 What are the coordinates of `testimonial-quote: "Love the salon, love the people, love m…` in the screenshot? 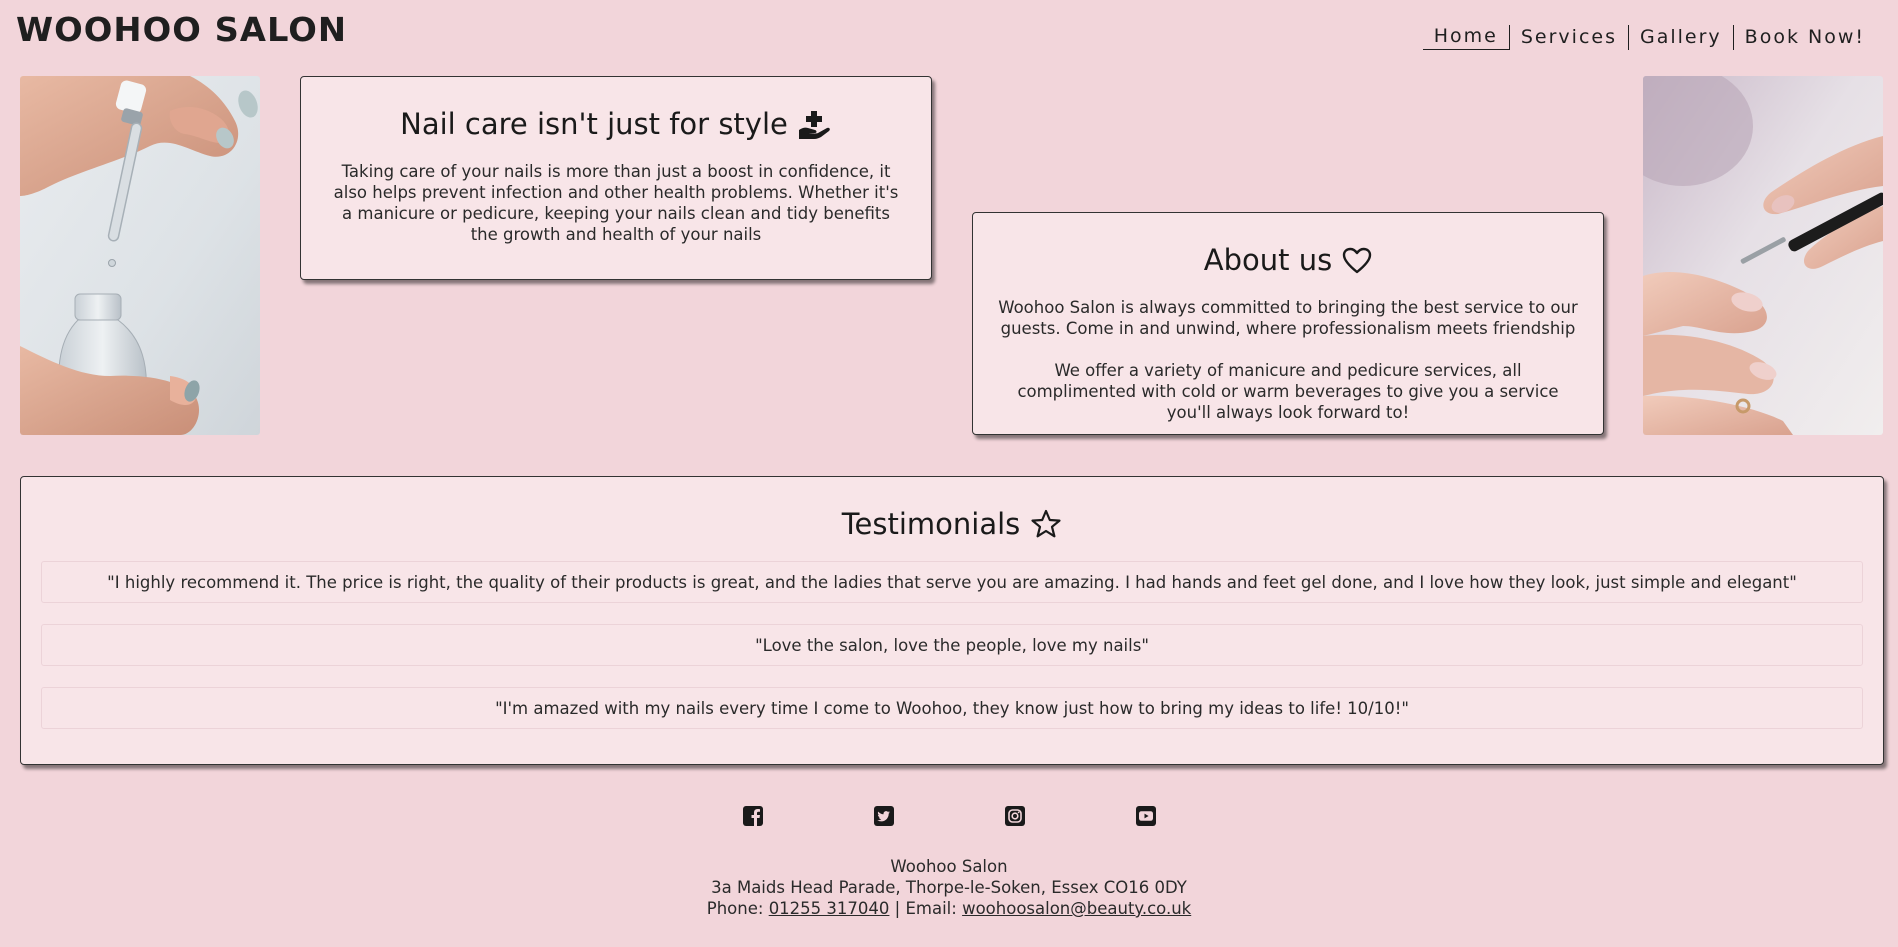 It's located at (952, 645).